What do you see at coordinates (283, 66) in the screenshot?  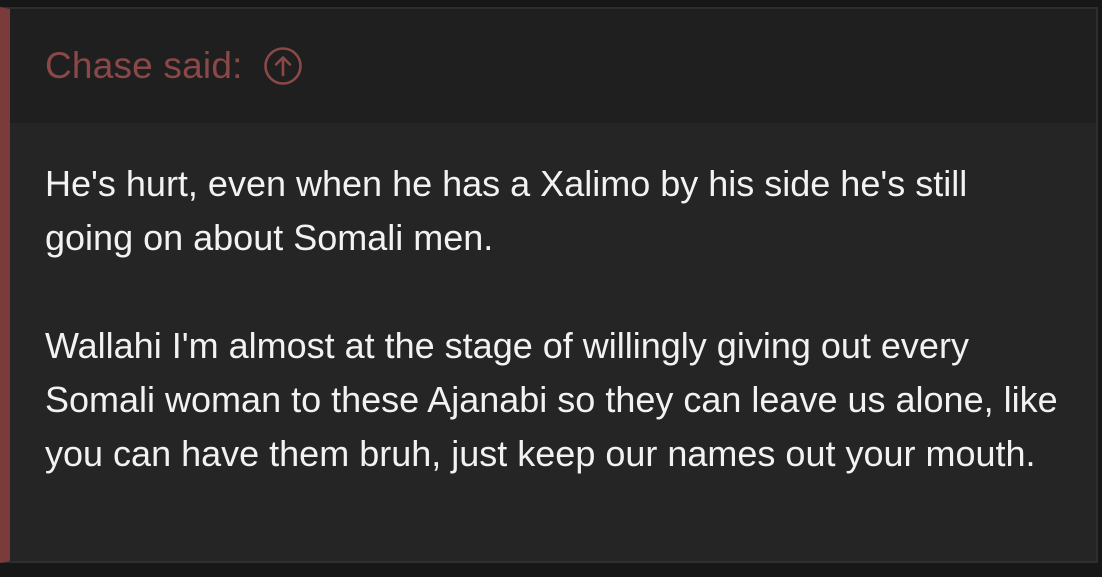 I see `arrow-up-circle-icon` at bounding box center [283, 66].